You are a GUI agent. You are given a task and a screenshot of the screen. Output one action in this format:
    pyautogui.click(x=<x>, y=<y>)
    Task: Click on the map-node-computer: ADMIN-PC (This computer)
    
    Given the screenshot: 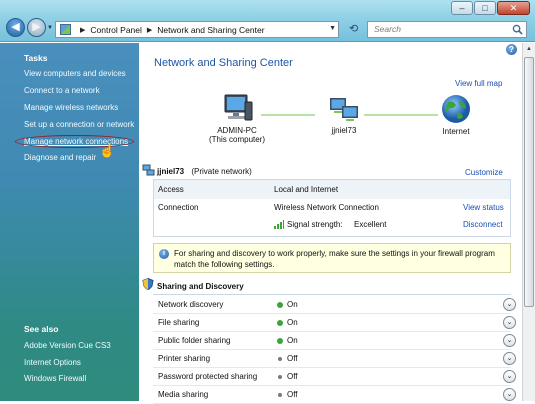 What is the action you would take?
    pyautogui.click(x=237, y=119)
    